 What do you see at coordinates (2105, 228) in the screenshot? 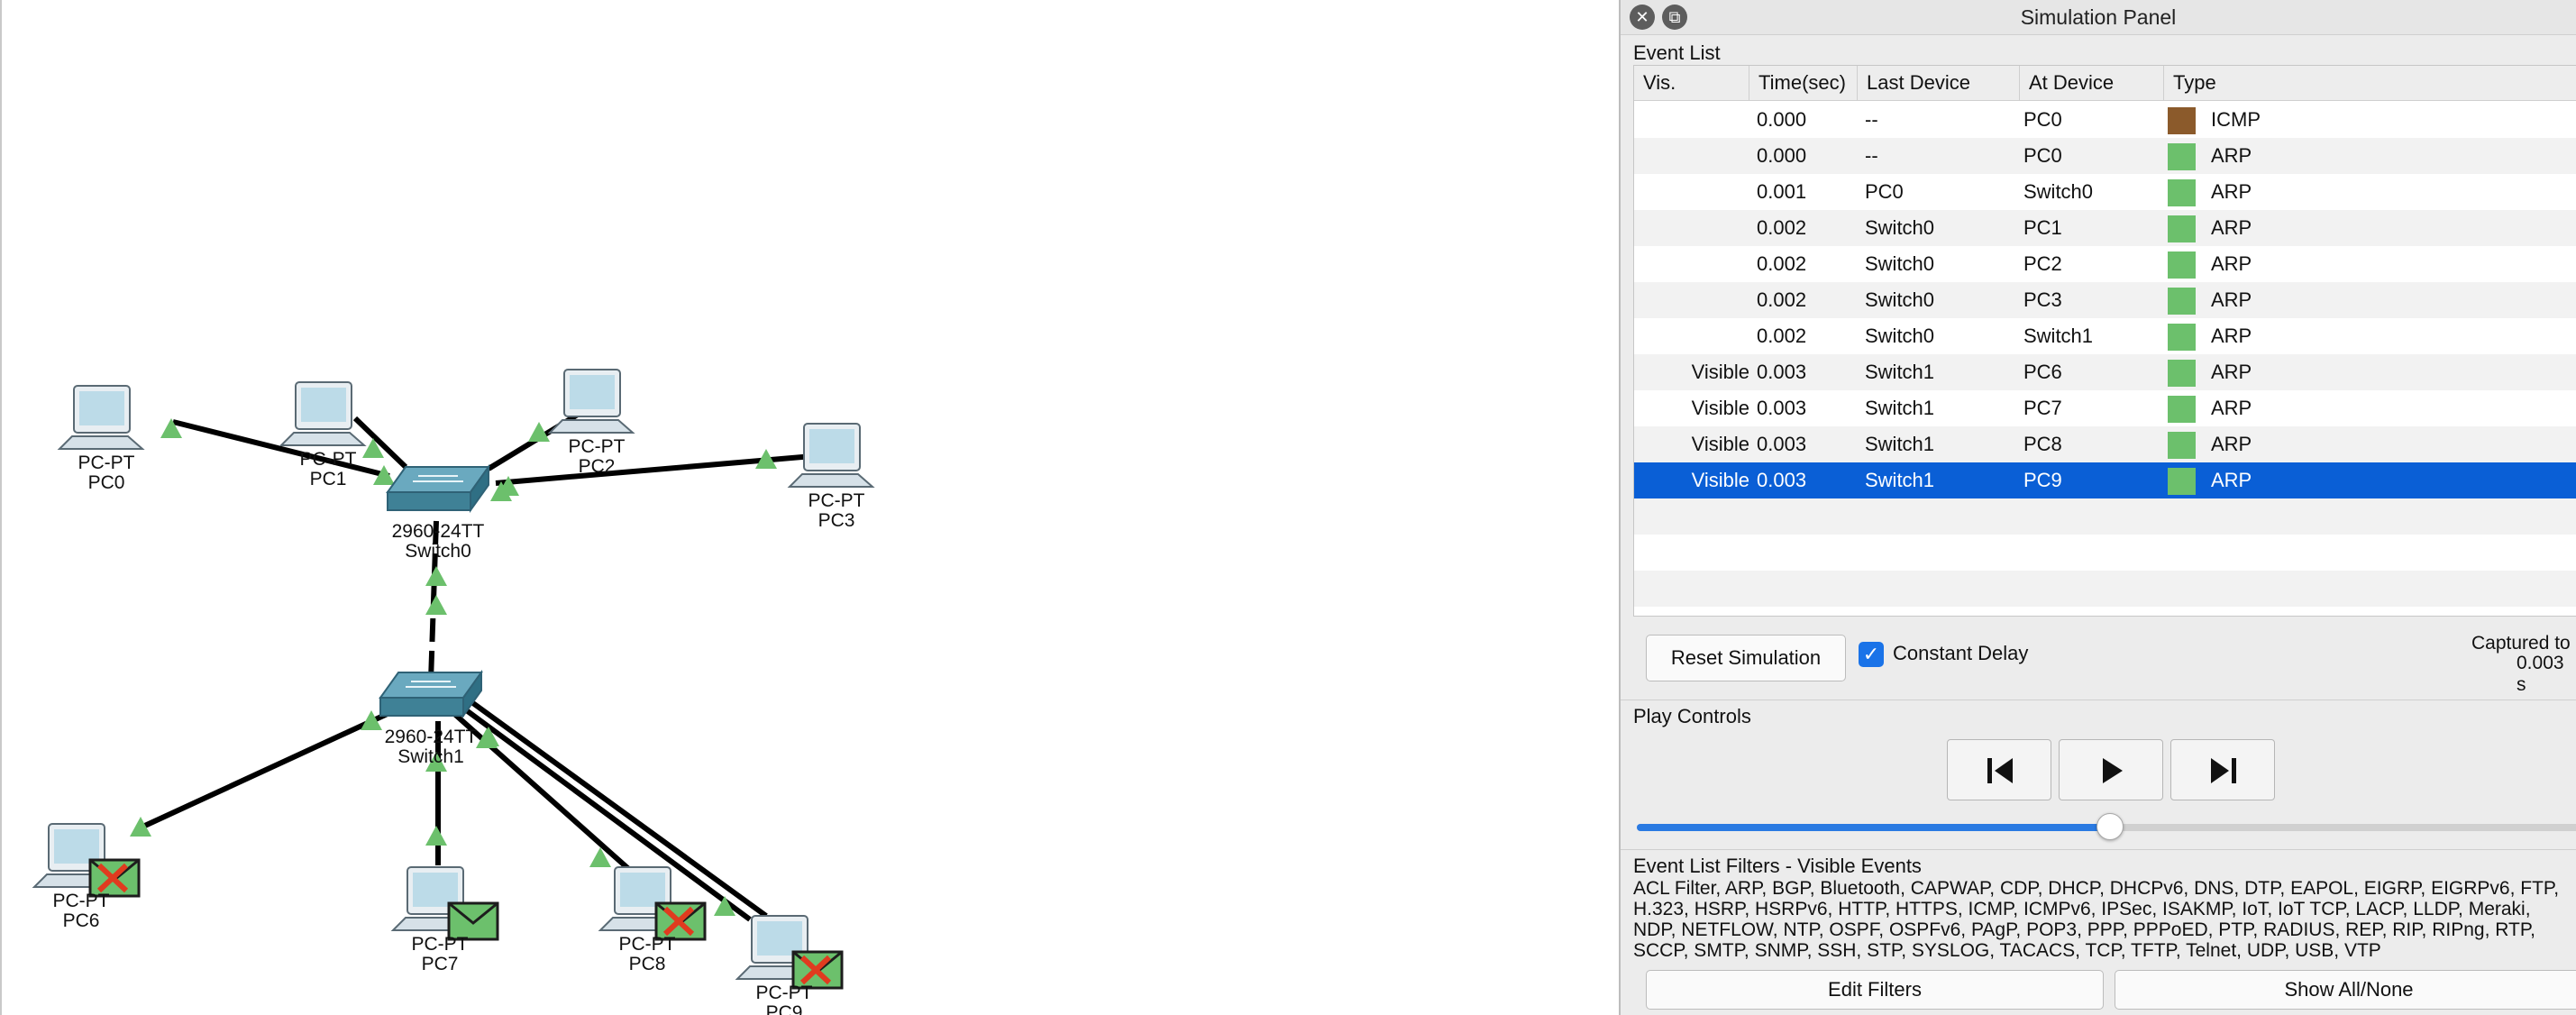
I see `event-row: 0.002 Switch0 PC1 ARP` at bounding box center [2105, 228].